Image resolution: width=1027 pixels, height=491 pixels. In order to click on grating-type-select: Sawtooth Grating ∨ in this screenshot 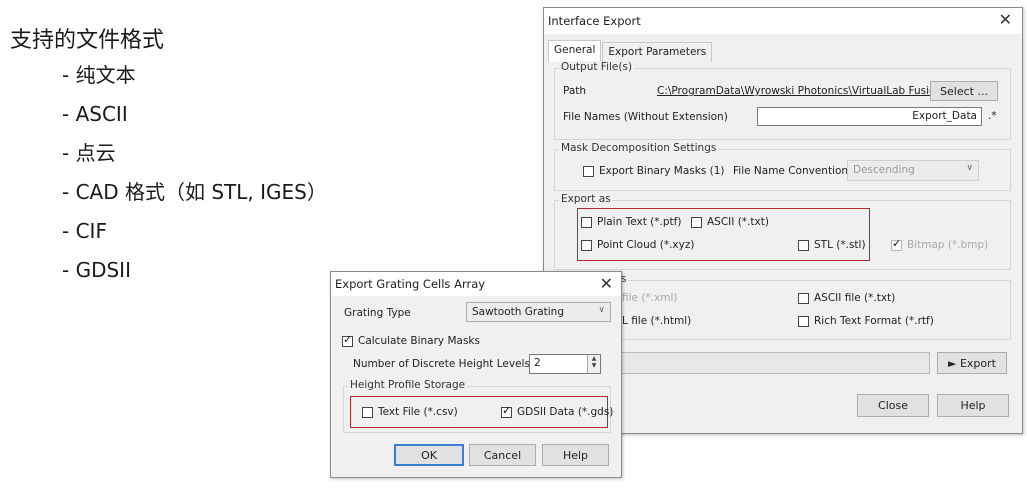, I will do `click(538, 312)`.